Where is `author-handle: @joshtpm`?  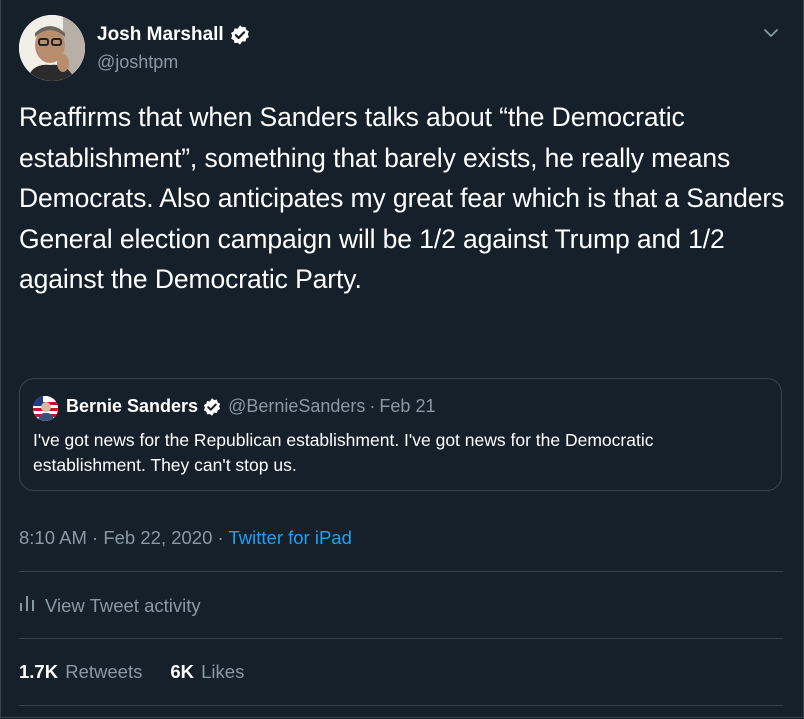 author-handle: @joshtpm is located at coordinates (137, 62).